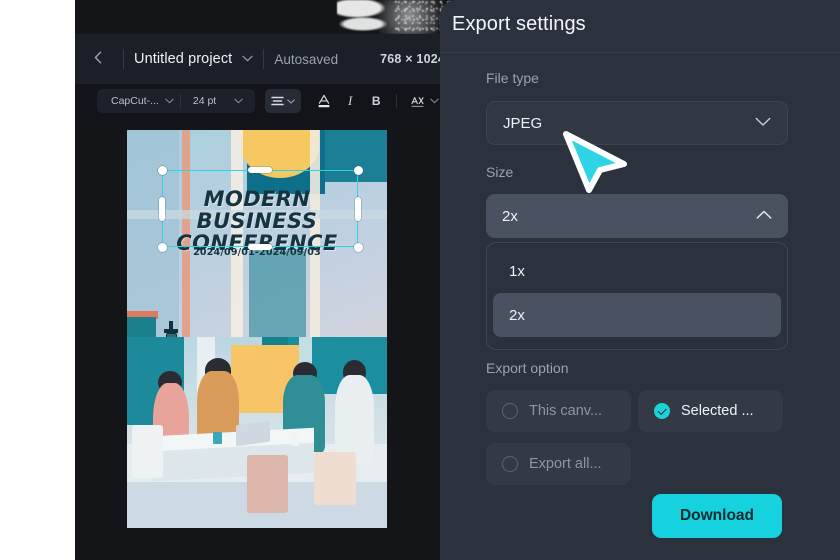  Describe the element at coordinates (637, 123) in the screenshot. I see `file-type-select: JPEG` at that location.